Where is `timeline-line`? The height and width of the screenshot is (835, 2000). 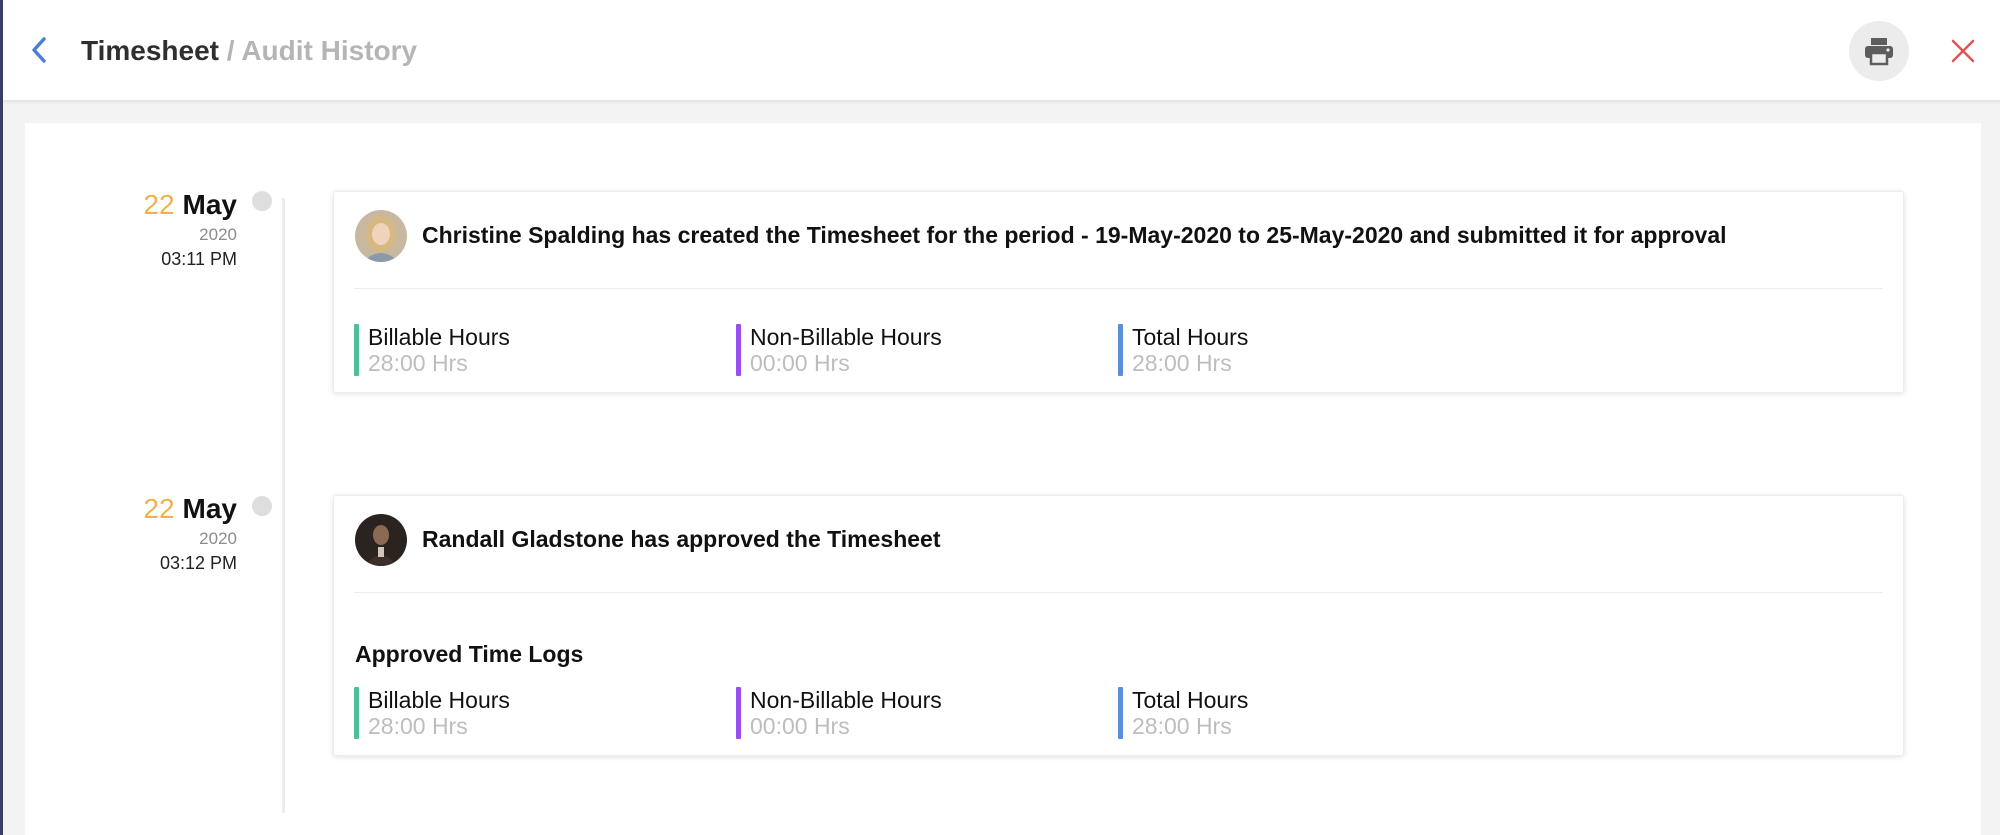 timeline-line is located at coordinates (283, 505).